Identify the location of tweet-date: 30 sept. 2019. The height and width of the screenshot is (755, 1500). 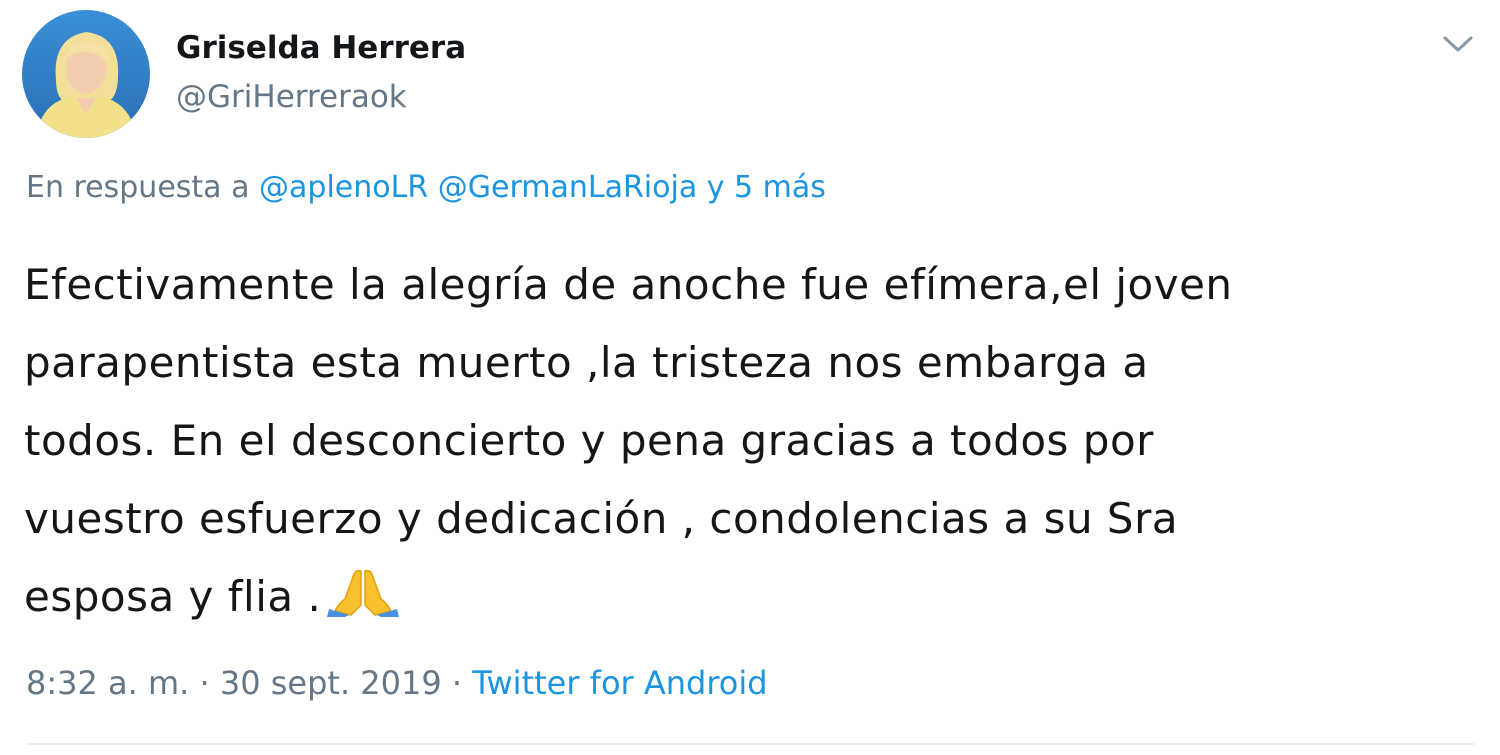
(331, 683).